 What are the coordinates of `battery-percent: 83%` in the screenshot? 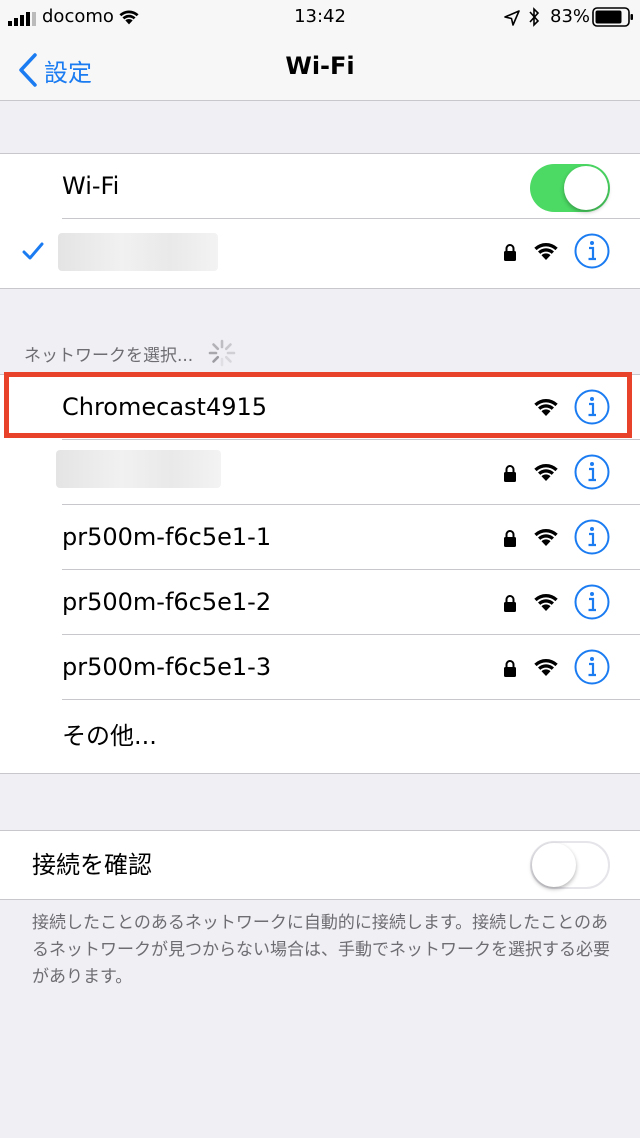 It's located at (570, 16).